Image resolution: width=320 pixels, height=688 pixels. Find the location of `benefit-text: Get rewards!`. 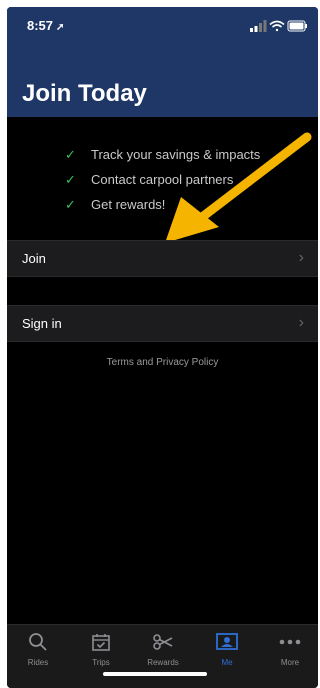

benefit-text: Get rewards! is located at coordinates (128, 204).